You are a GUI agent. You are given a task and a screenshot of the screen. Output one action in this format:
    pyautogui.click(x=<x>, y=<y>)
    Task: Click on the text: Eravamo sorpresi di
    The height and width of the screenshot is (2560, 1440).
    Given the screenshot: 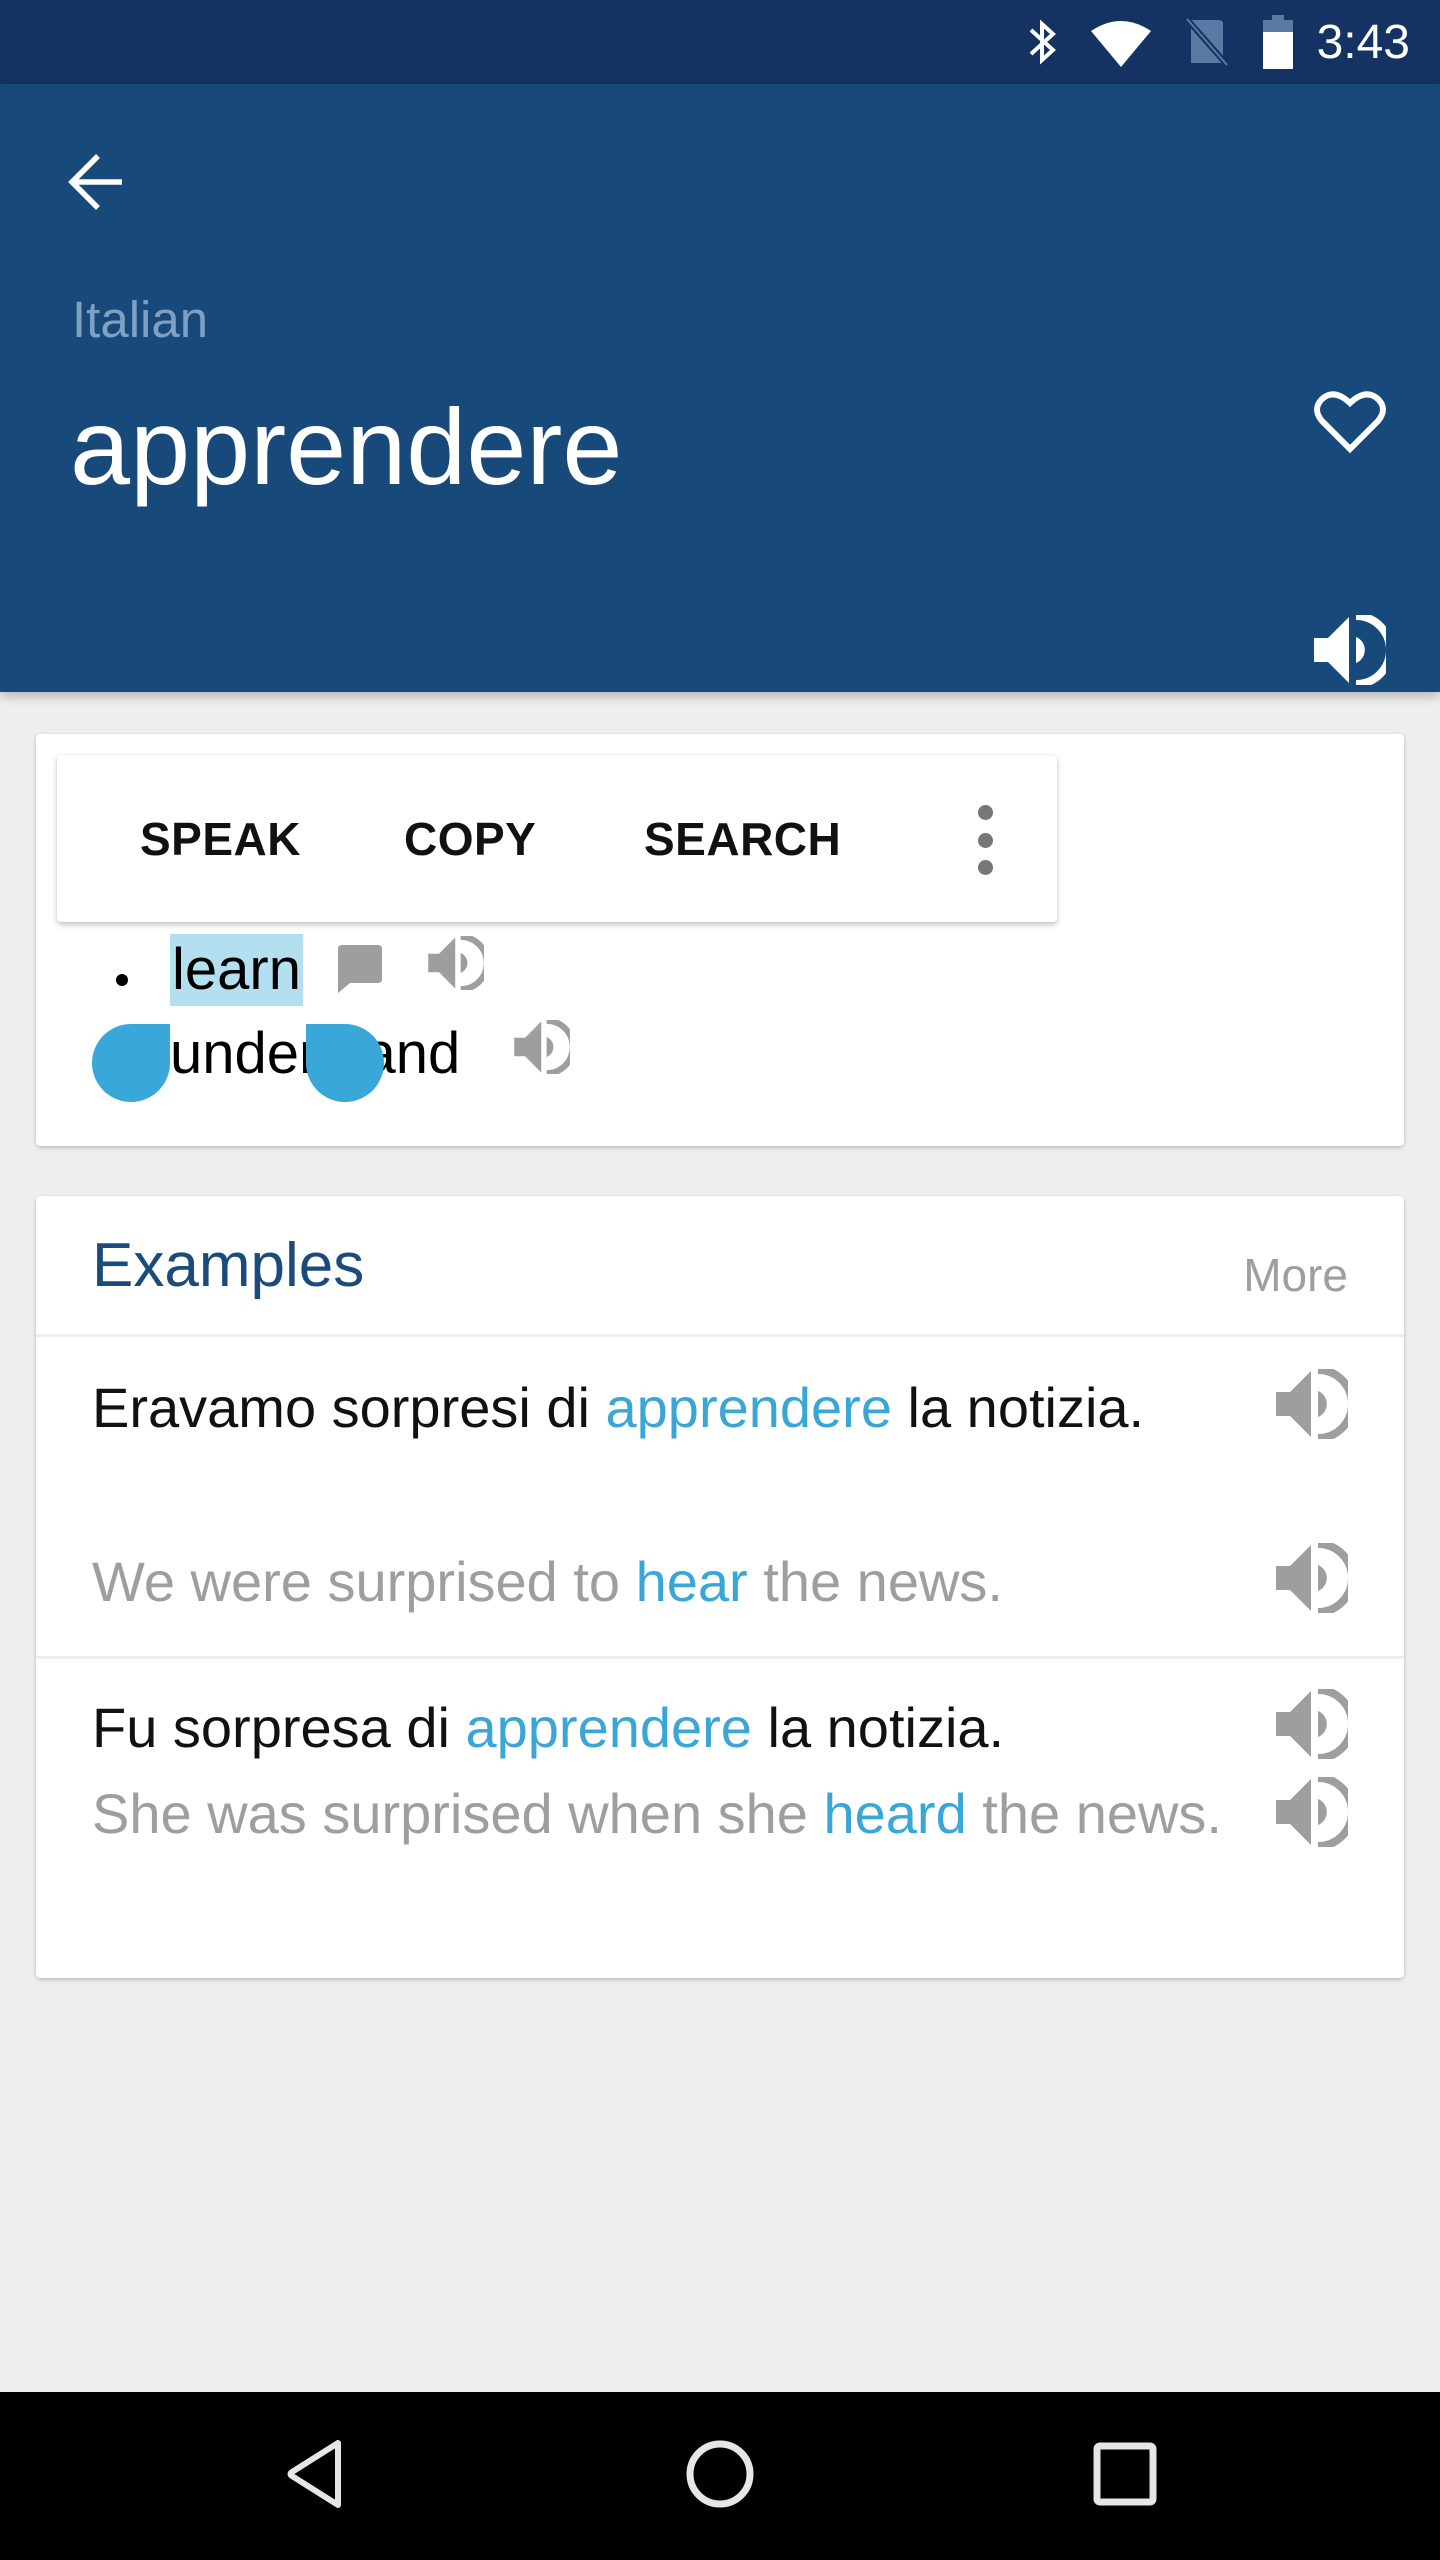 What is the action you would take?
    pyautogui.click(x=349, y=1407)
    